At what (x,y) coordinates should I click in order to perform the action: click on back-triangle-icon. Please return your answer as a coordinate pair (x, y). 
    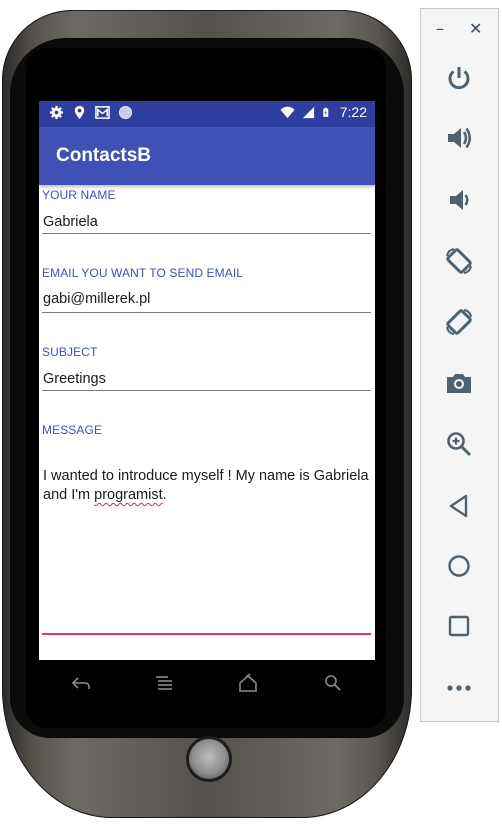
    Looking at the image, I should click on (459, 506).